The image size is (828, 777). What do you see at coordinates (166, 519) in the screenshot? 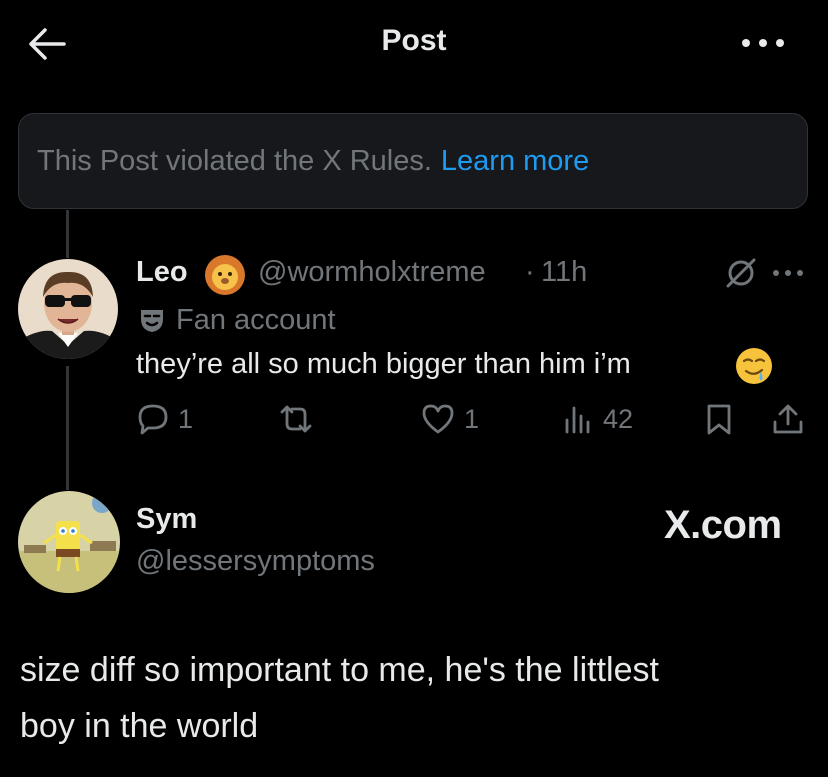
I see `author-name-sym: Sym` at bounding box center [166, 519].